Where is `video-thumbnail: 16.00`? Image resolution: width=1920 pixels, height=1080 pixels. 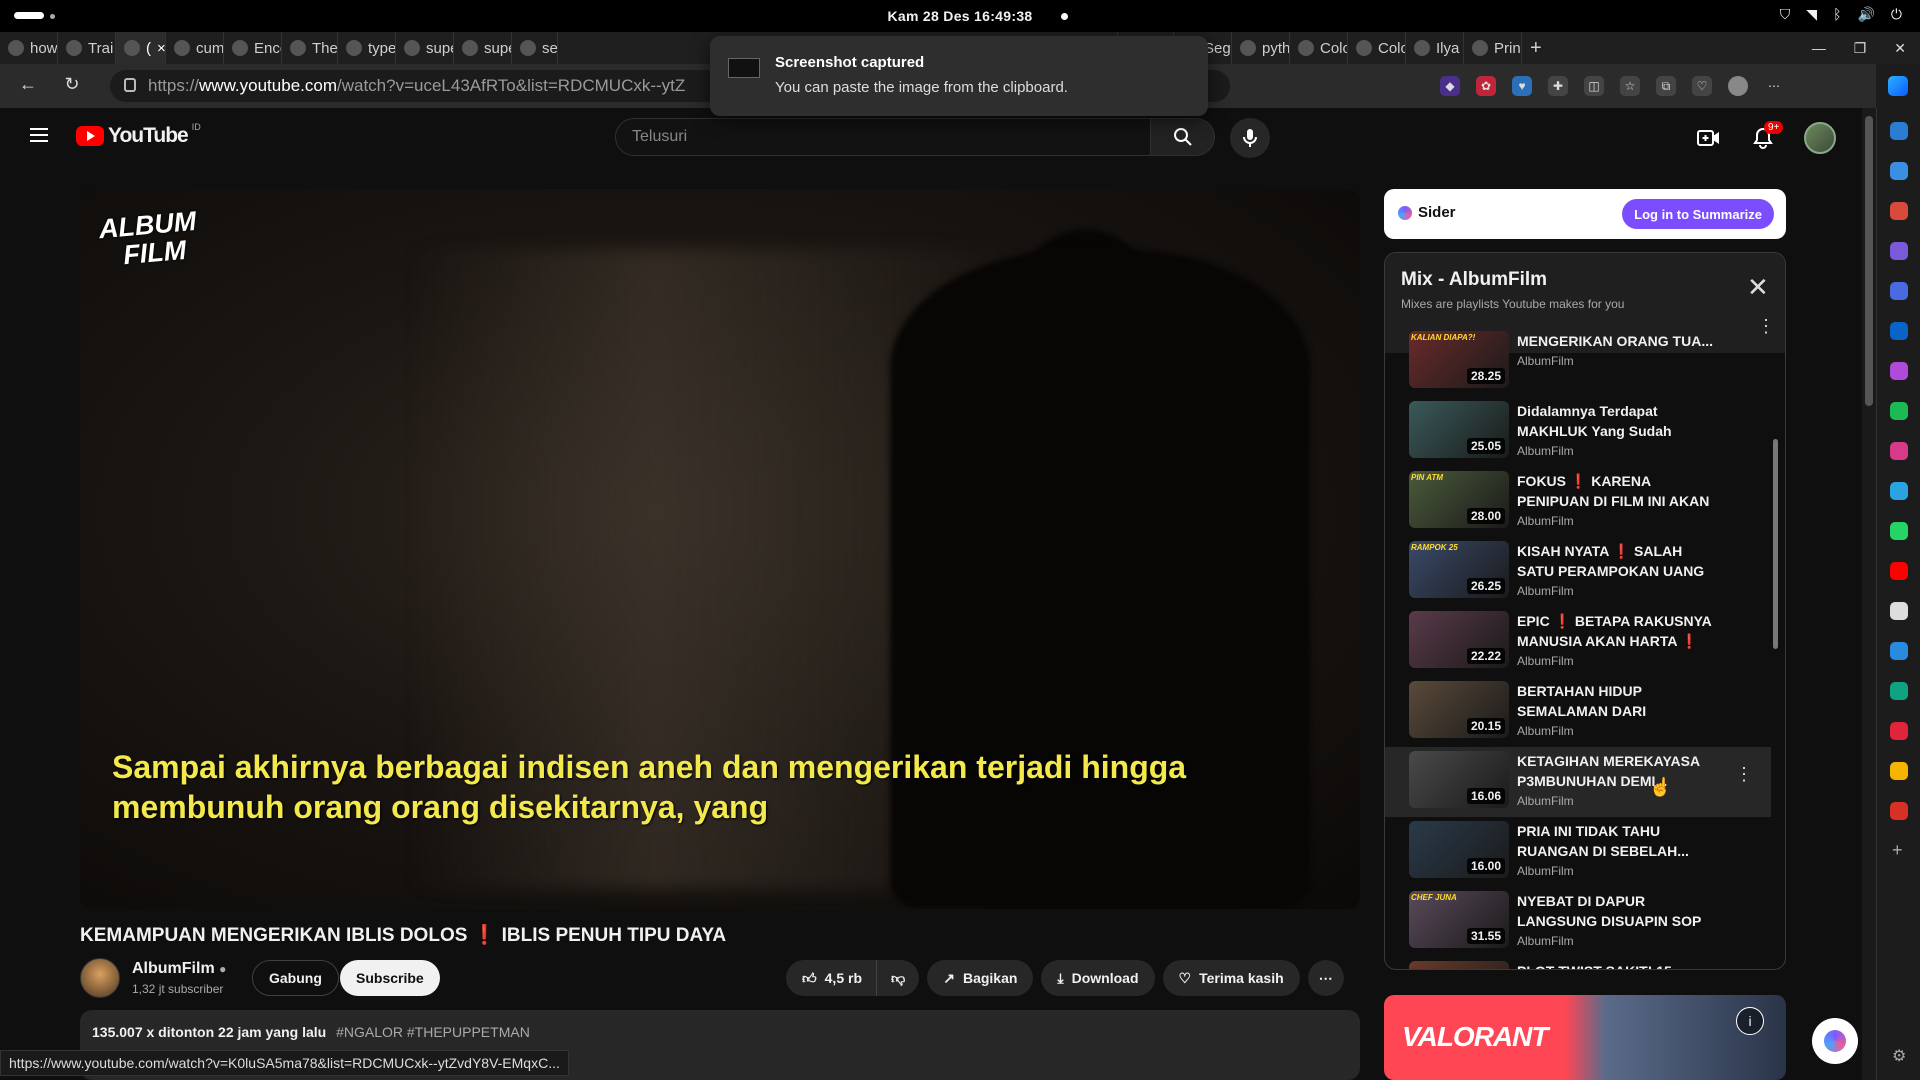
video-thumbnail: 16.00 is located at coordinates (1459, 849).